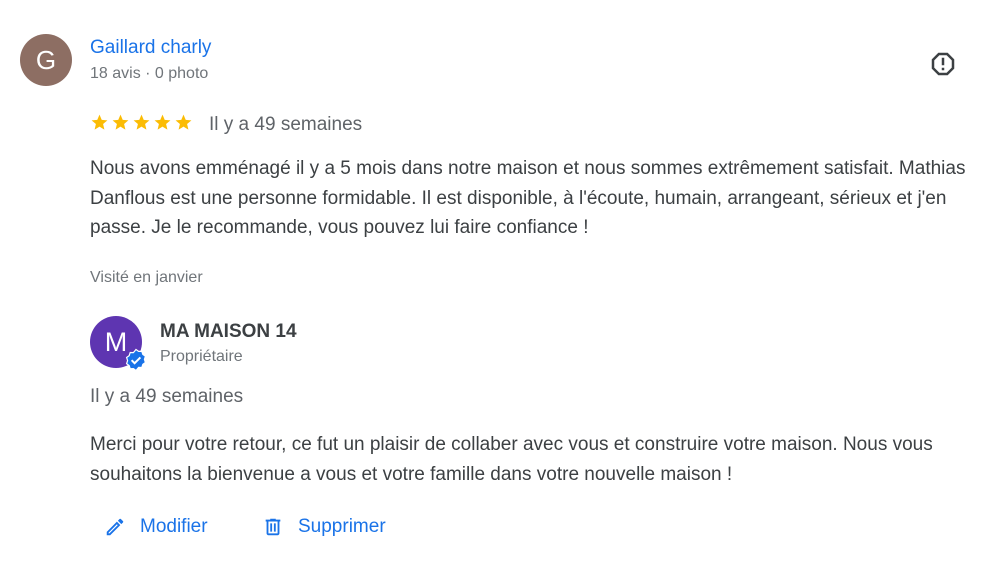 This screenshot has width=1000, height=564. What do you see at coordinates (228, 331) in the screenshot?
I see `owner-name: MA MAISON 14` at bounding box center [228, 331].